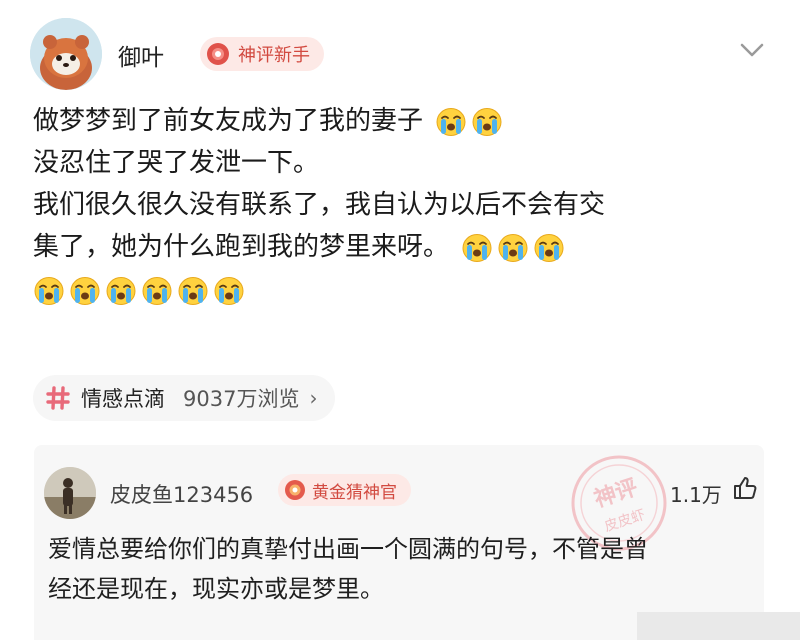  What do you see at coordinates (616, 493) in the screenshot?
I see `watermark-text: 神评` at bounding box center [616, 493].